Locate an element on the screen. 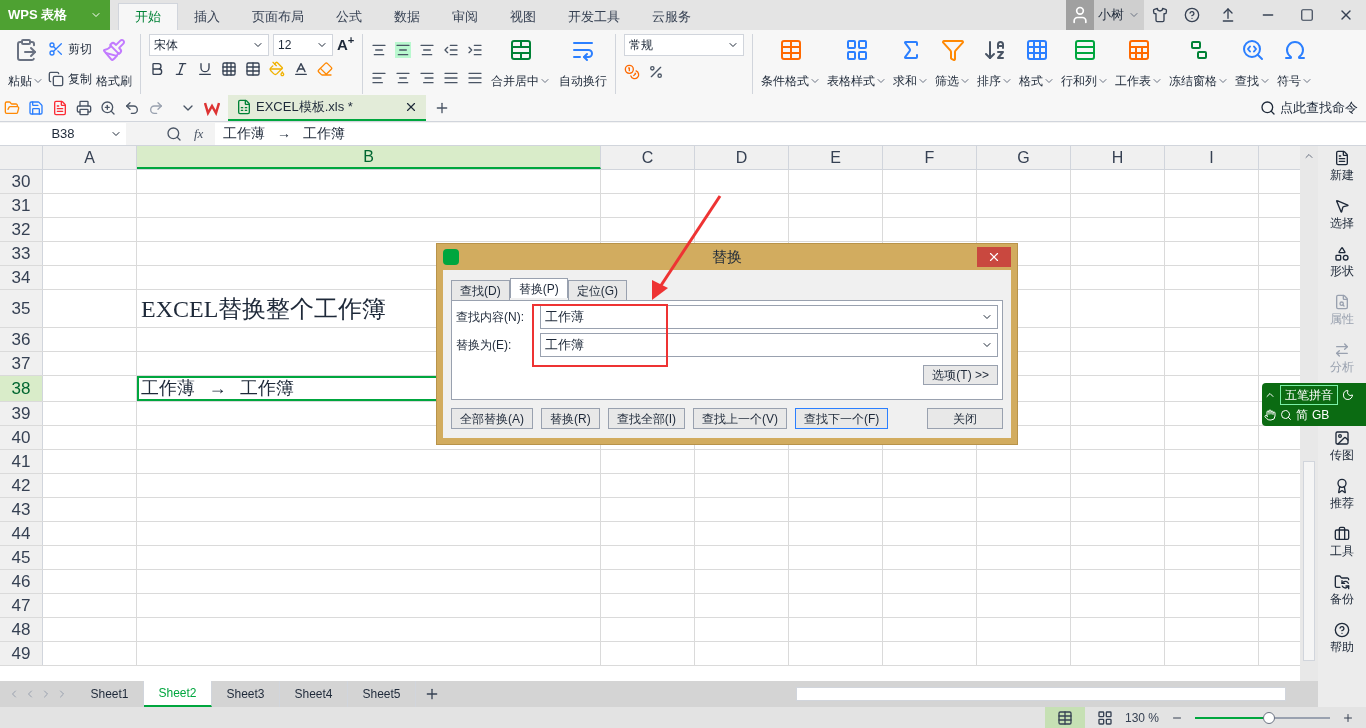 The height and width of the screenshot is (728, 1366). row-header: 30 is located at coordinates (21, 181).